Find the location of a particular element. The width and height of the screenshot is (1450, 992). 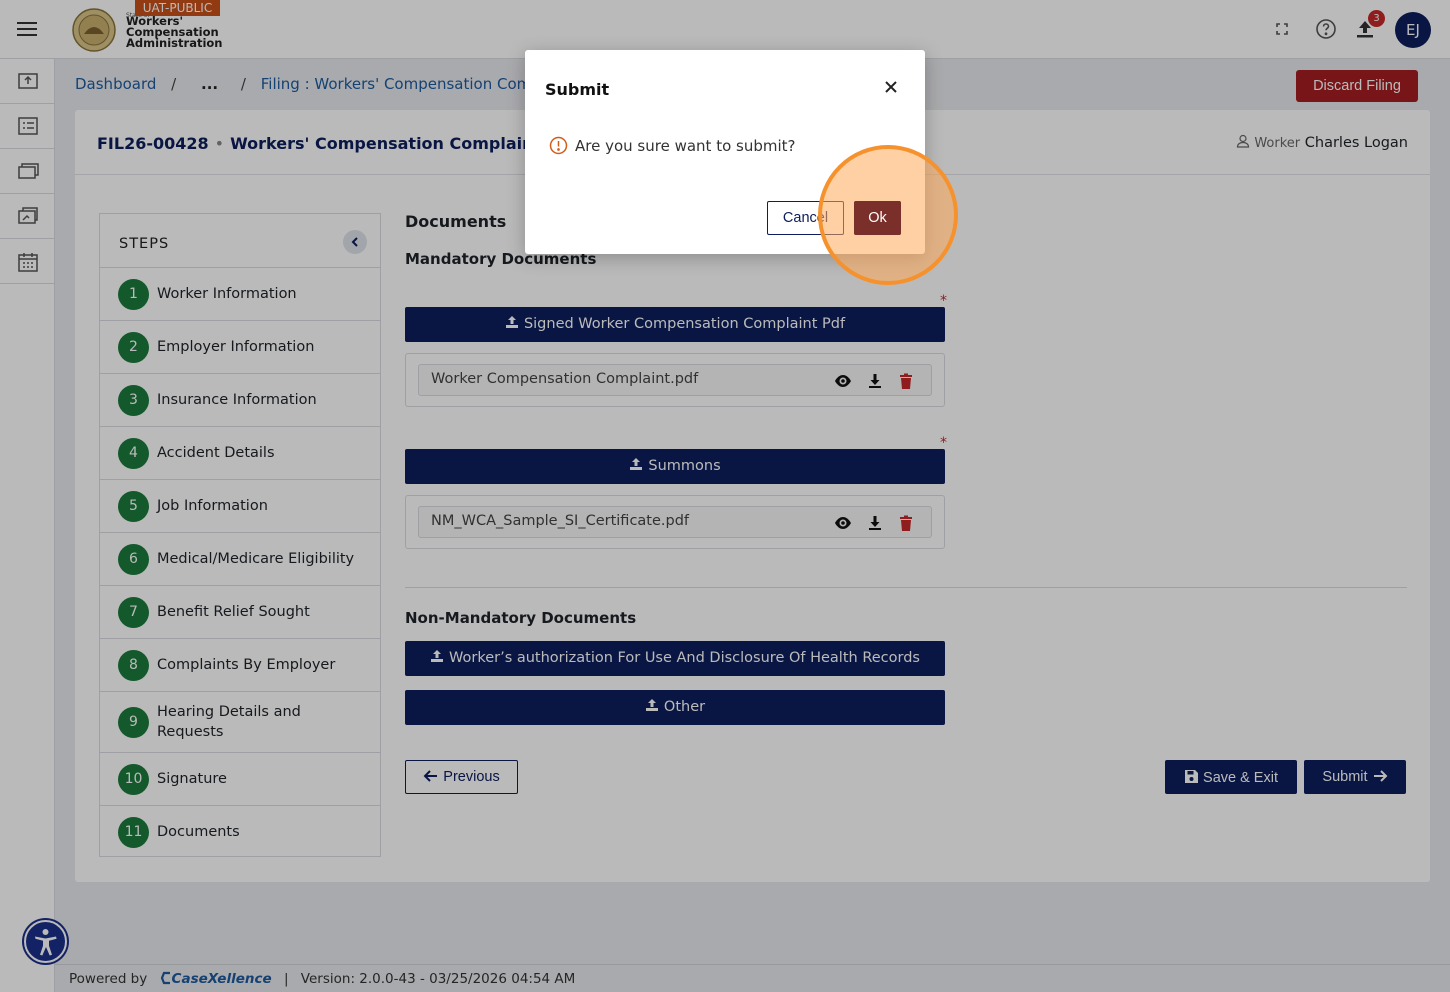

dialog-title: Submit is located at coordinates (577, 89).